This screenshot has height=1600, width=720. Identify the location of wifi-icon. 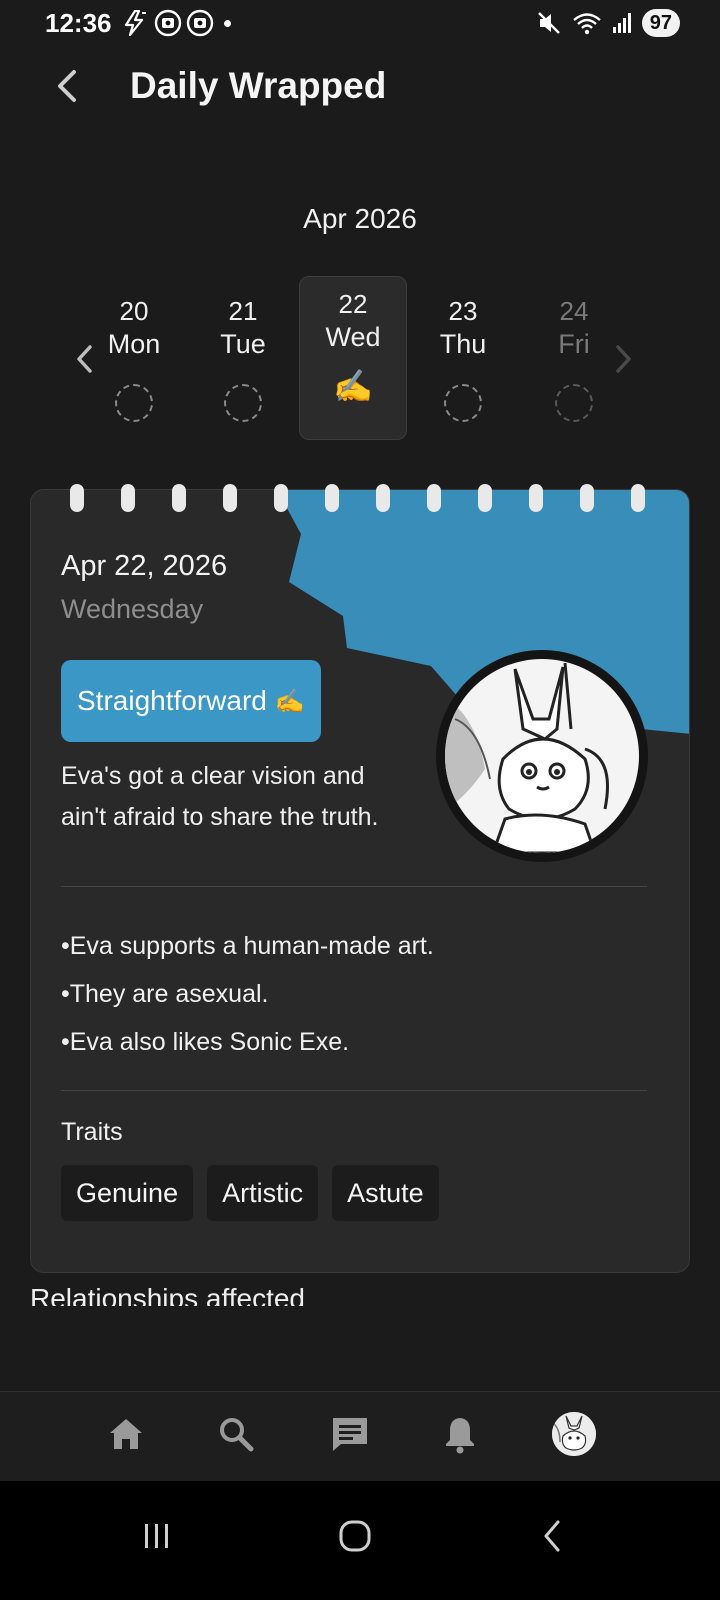
(586, 24).